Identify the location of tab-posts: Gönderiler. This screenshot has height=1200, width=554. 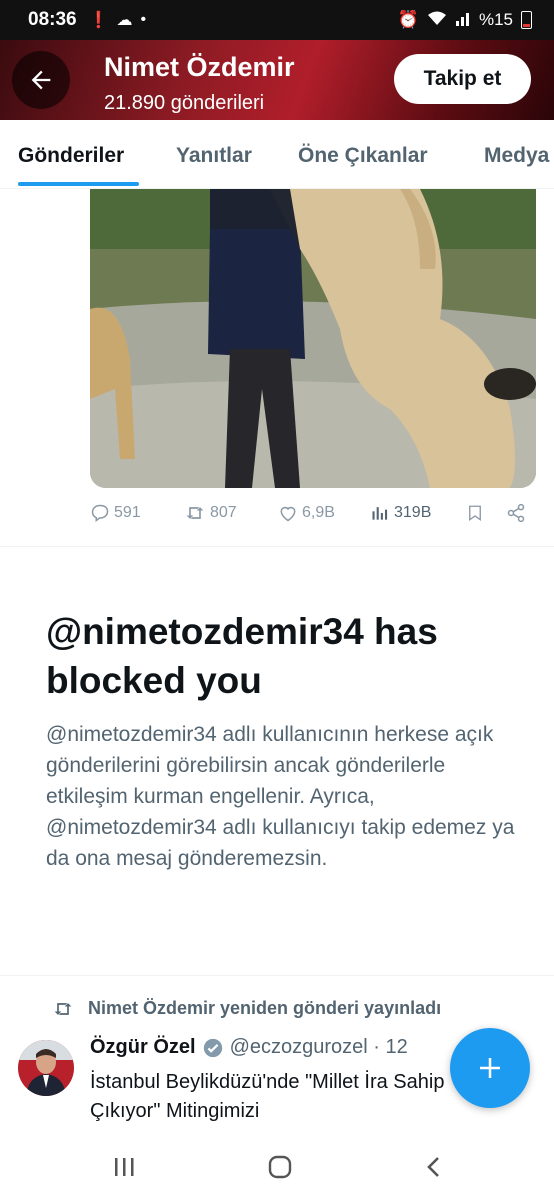
(71, 156).